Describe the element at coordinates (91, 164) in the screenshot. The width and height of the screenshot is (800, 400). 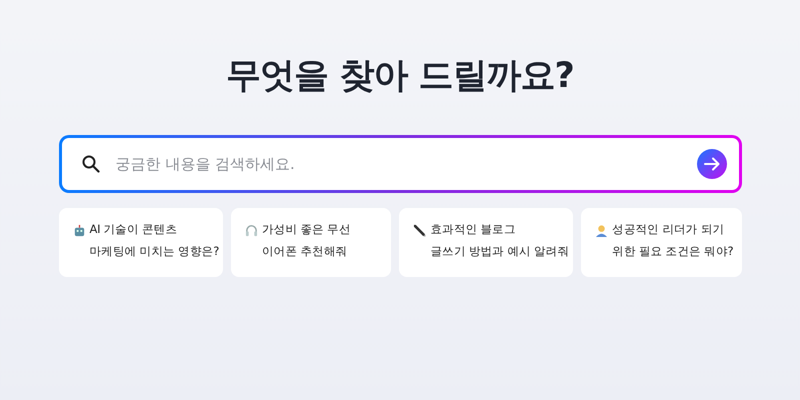
I see `search-icon` at that location.